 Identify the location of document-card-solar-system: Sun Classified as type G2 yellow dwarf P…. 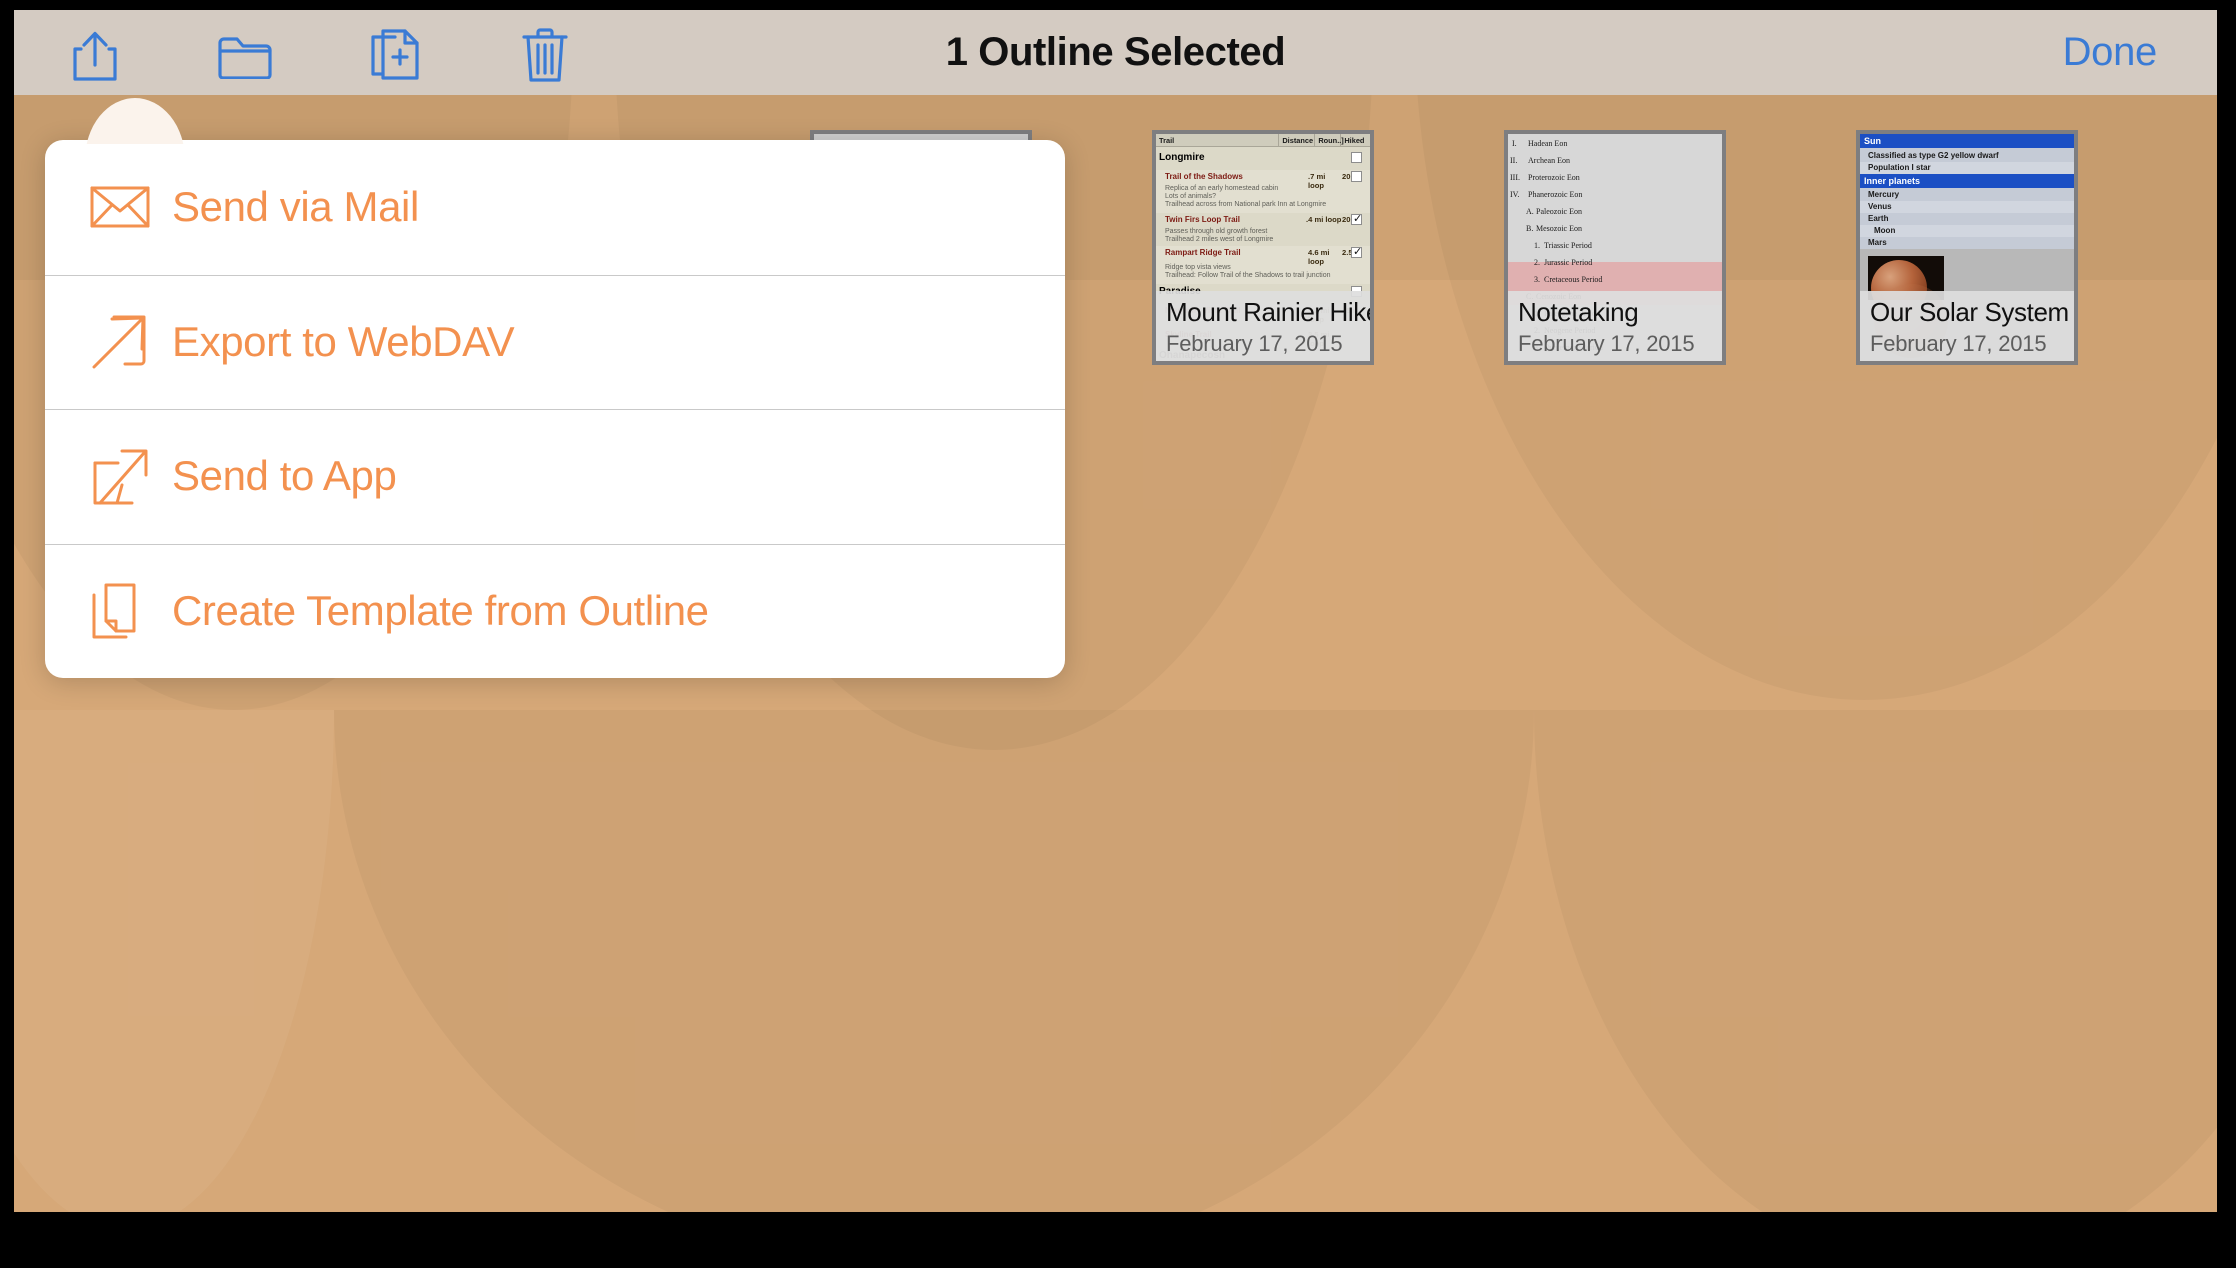
(1967, 247).